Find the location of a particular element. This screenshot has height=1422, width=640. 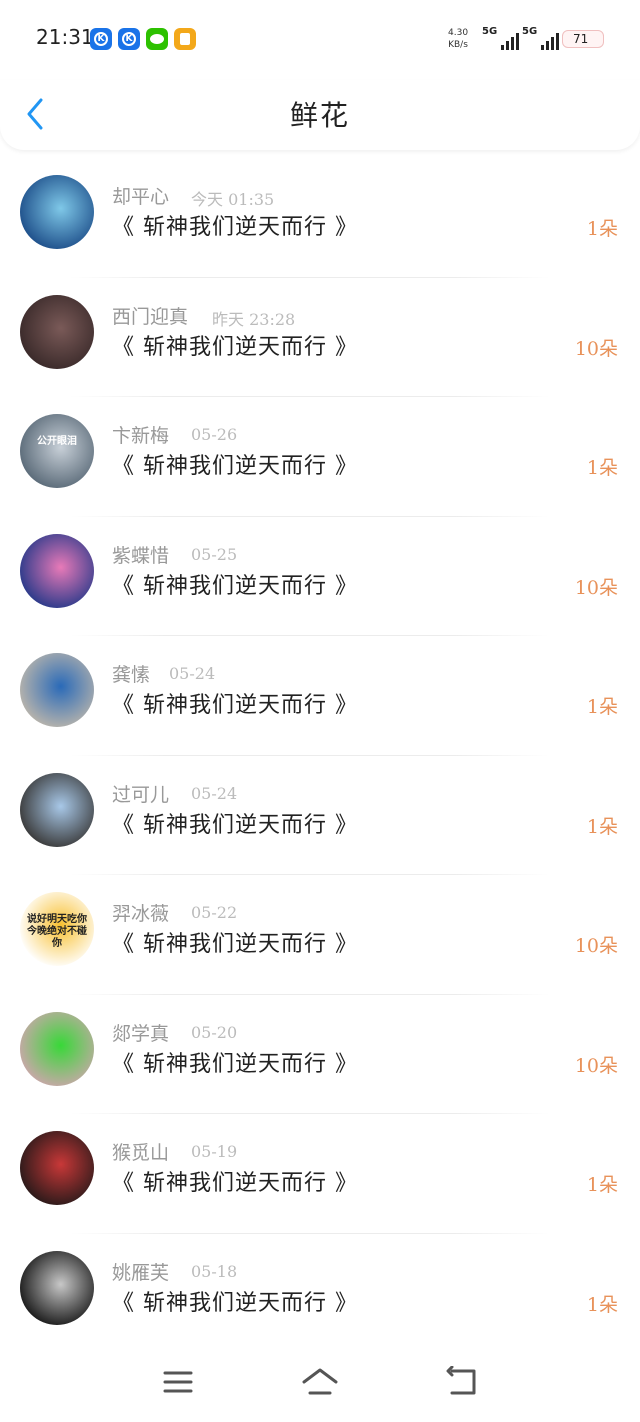

system-back-button is located at coordinates (462, 1381).